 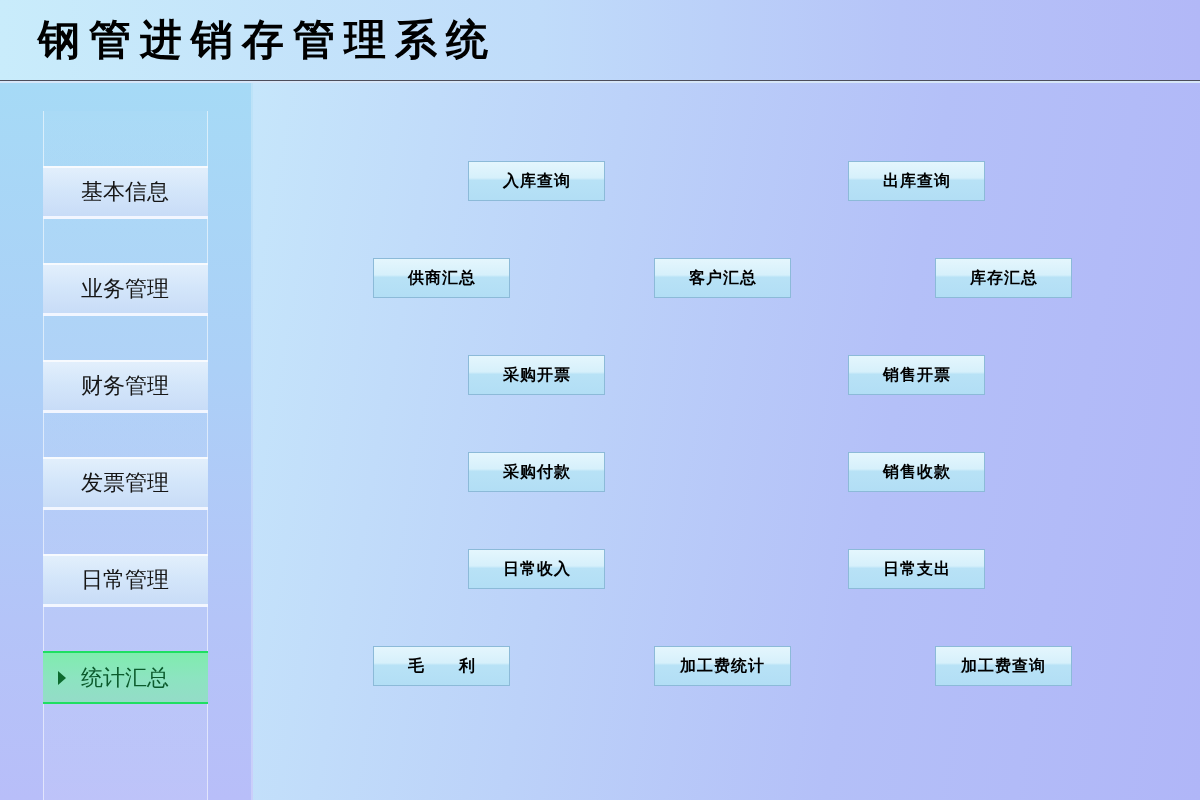 I want to click on action-button: 采购付款, so click(x=536, y=472).